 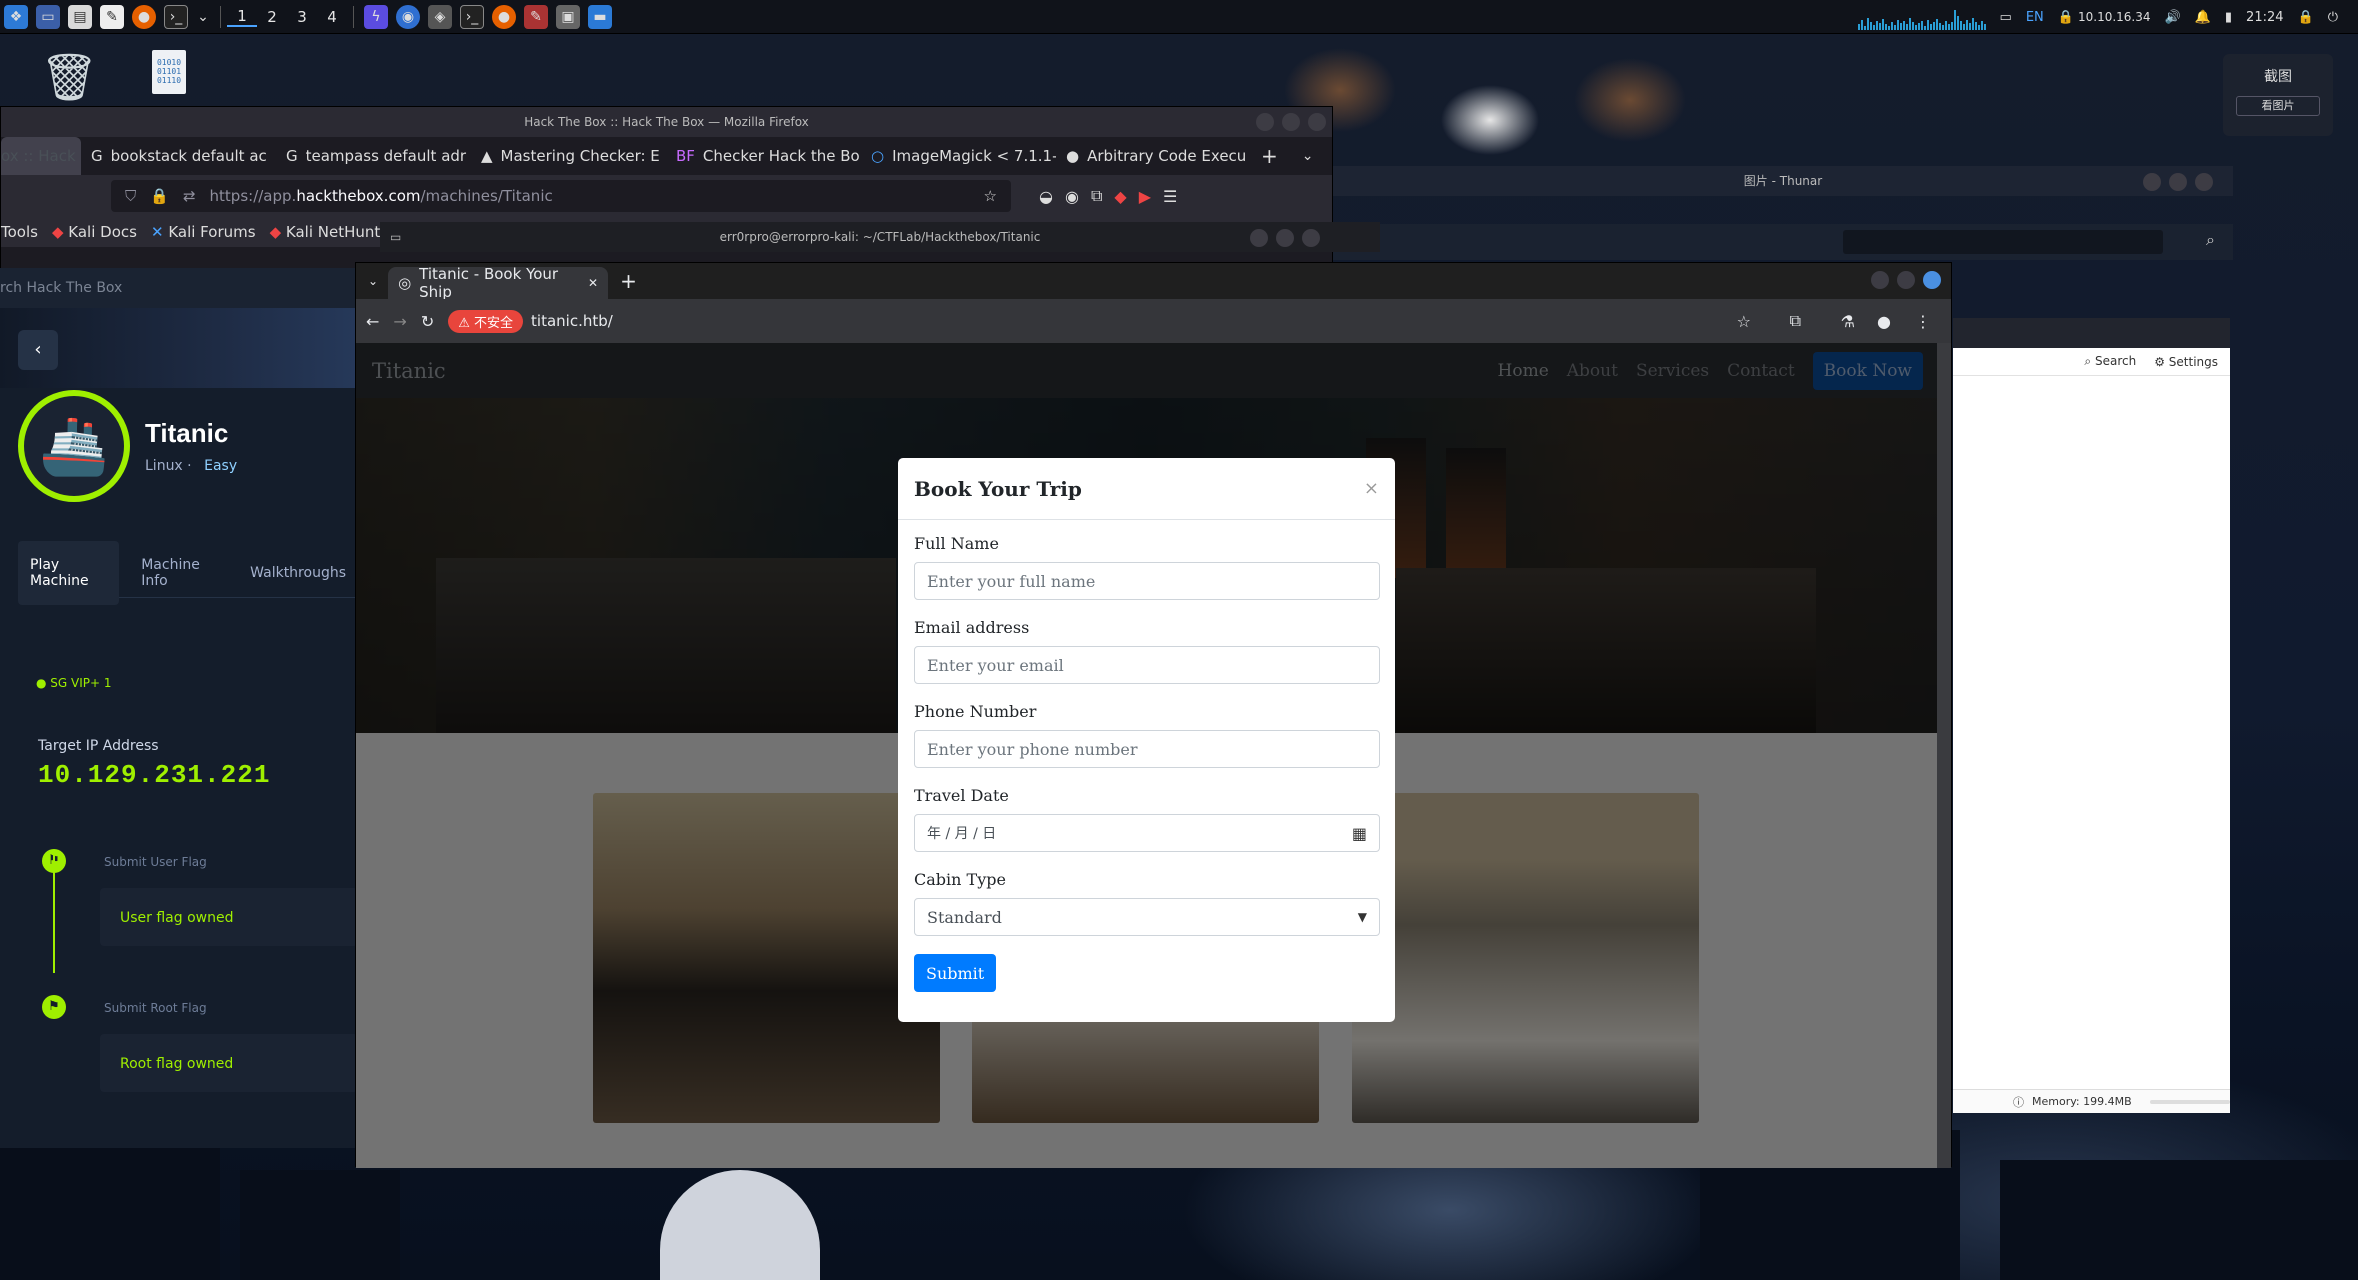 I want to click on chrome-tab-strip: ⌄ ◎ Titanic - Book Your Ship ✕ +, so click(x=1153, y=282).